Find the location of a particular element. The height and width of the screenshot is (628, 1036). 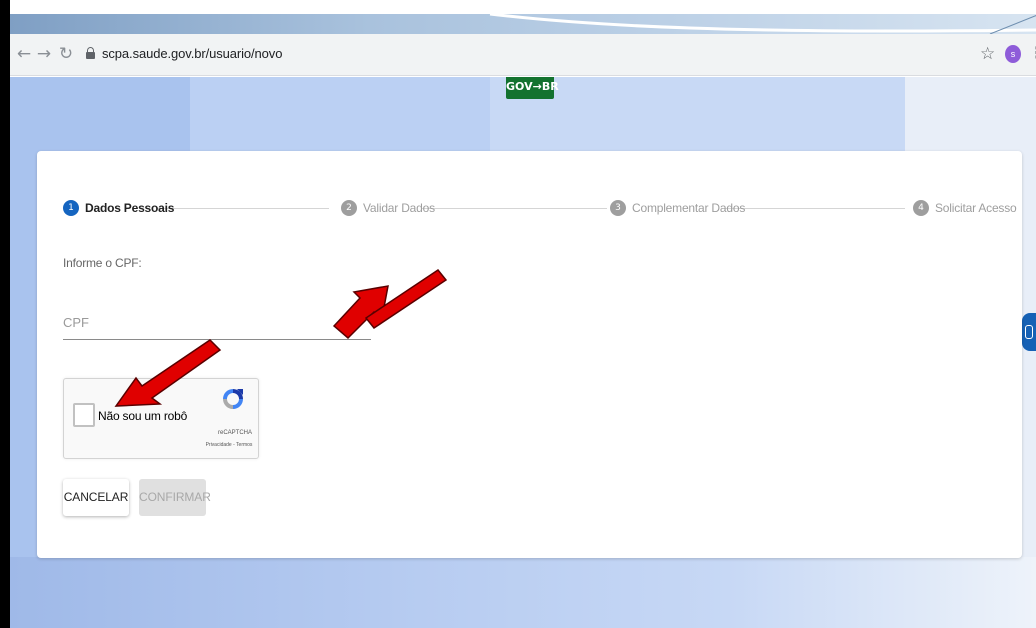

annotation-arrow-cpf is located at coordinates (390, 304).